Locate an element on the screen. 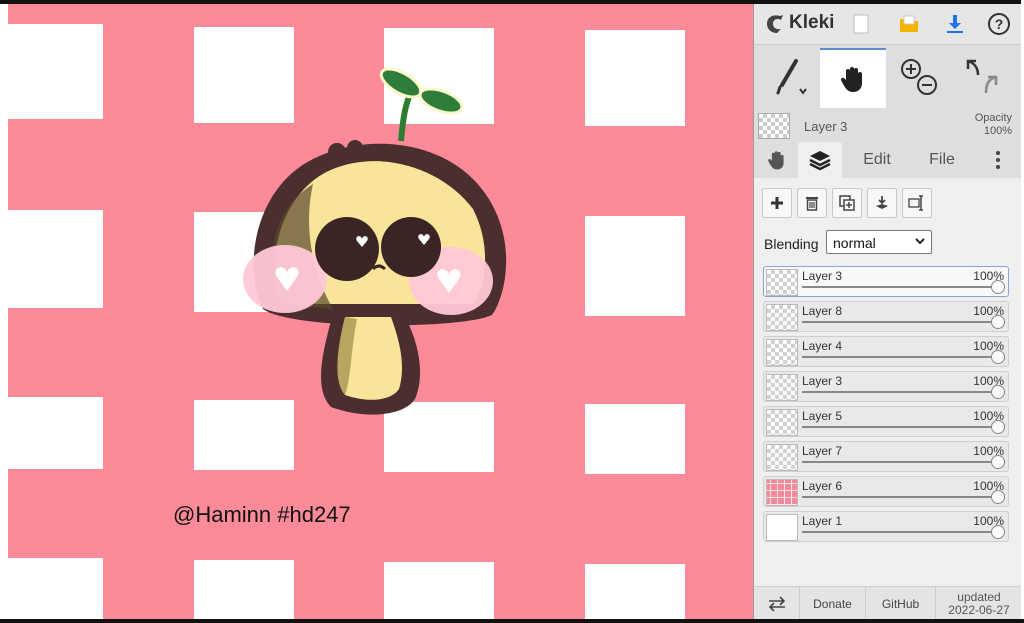  brush-icon is located at coordinates (791, 77).